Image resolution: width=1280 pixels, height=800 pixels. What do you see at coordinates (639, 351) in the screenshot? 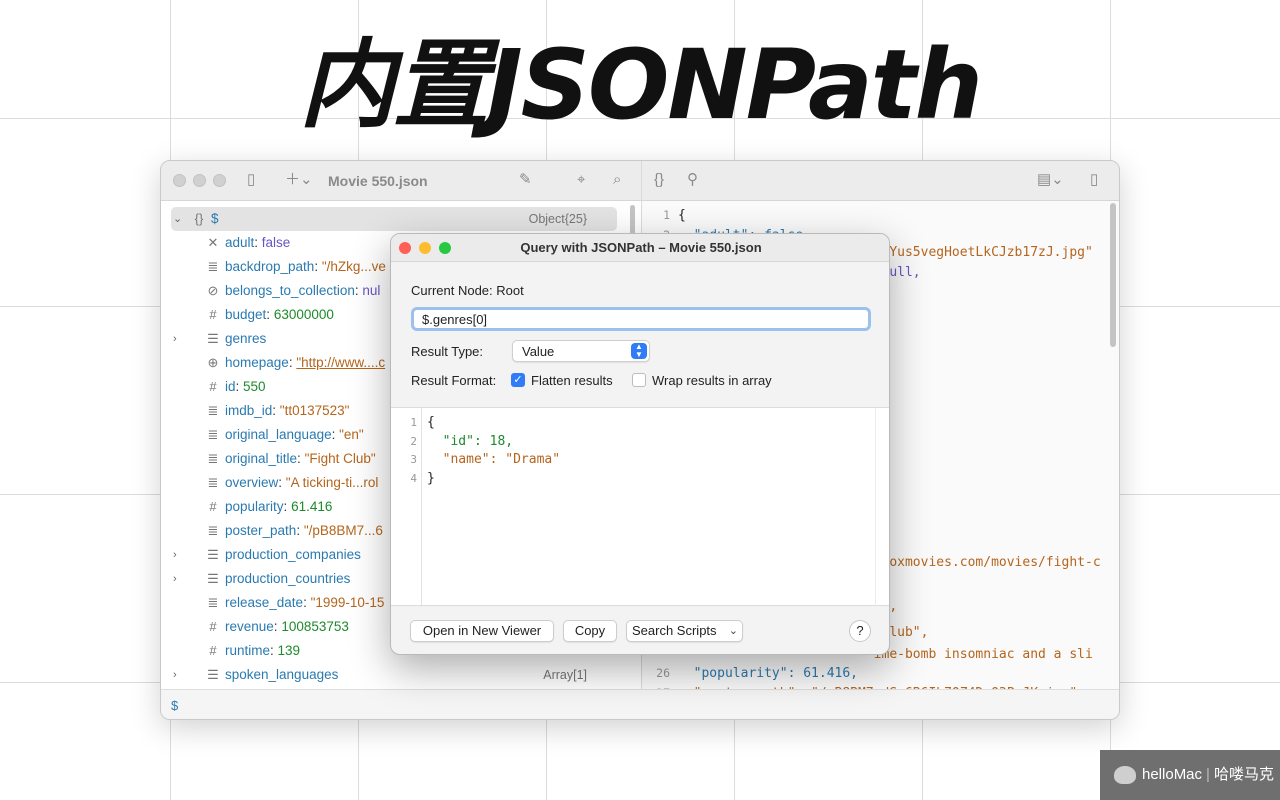
I see `chevron-up-down-icon: ▲ ▼` at bounding box center [639, 351].